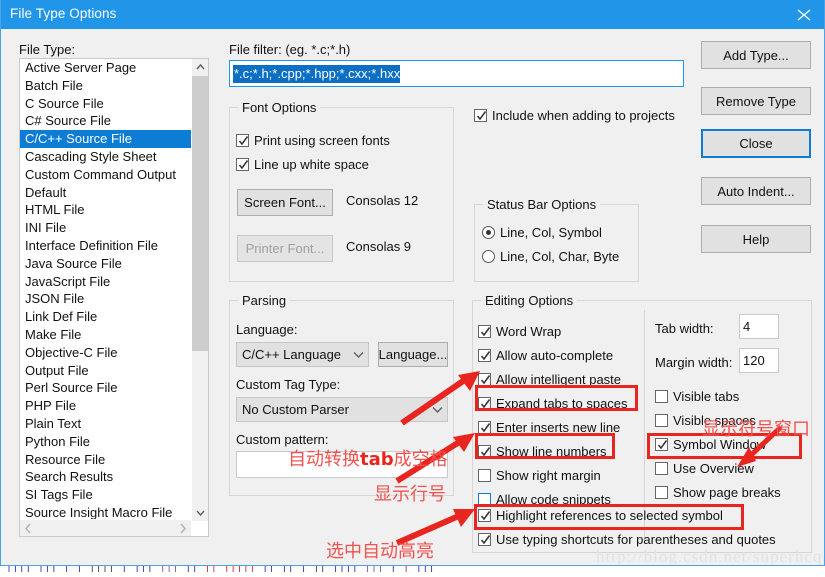  Describe the element at coordinates (600, 515) in the screenshot. I see `checkbox-highlight-references-to-selected-symbol: Highlight references to selected symbol` at that location.